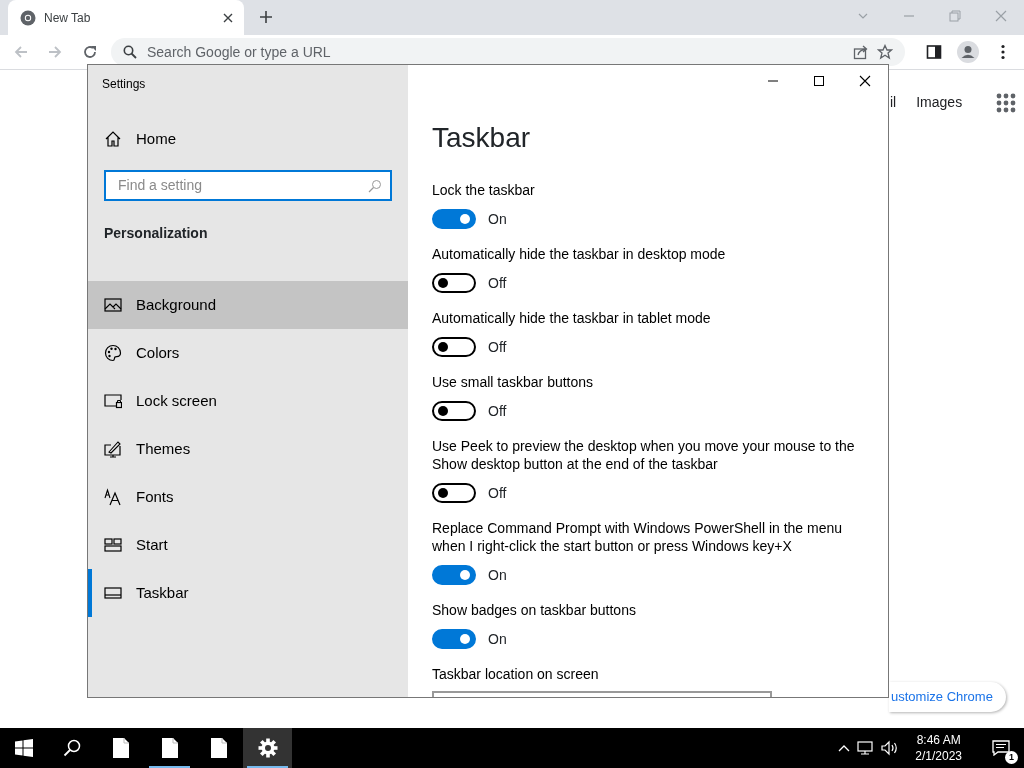 The image size is (1024, 768). Describe the element at coordinates (248, 401) in the screenshot. I see `sidebar-item: Lock screen` at that location.